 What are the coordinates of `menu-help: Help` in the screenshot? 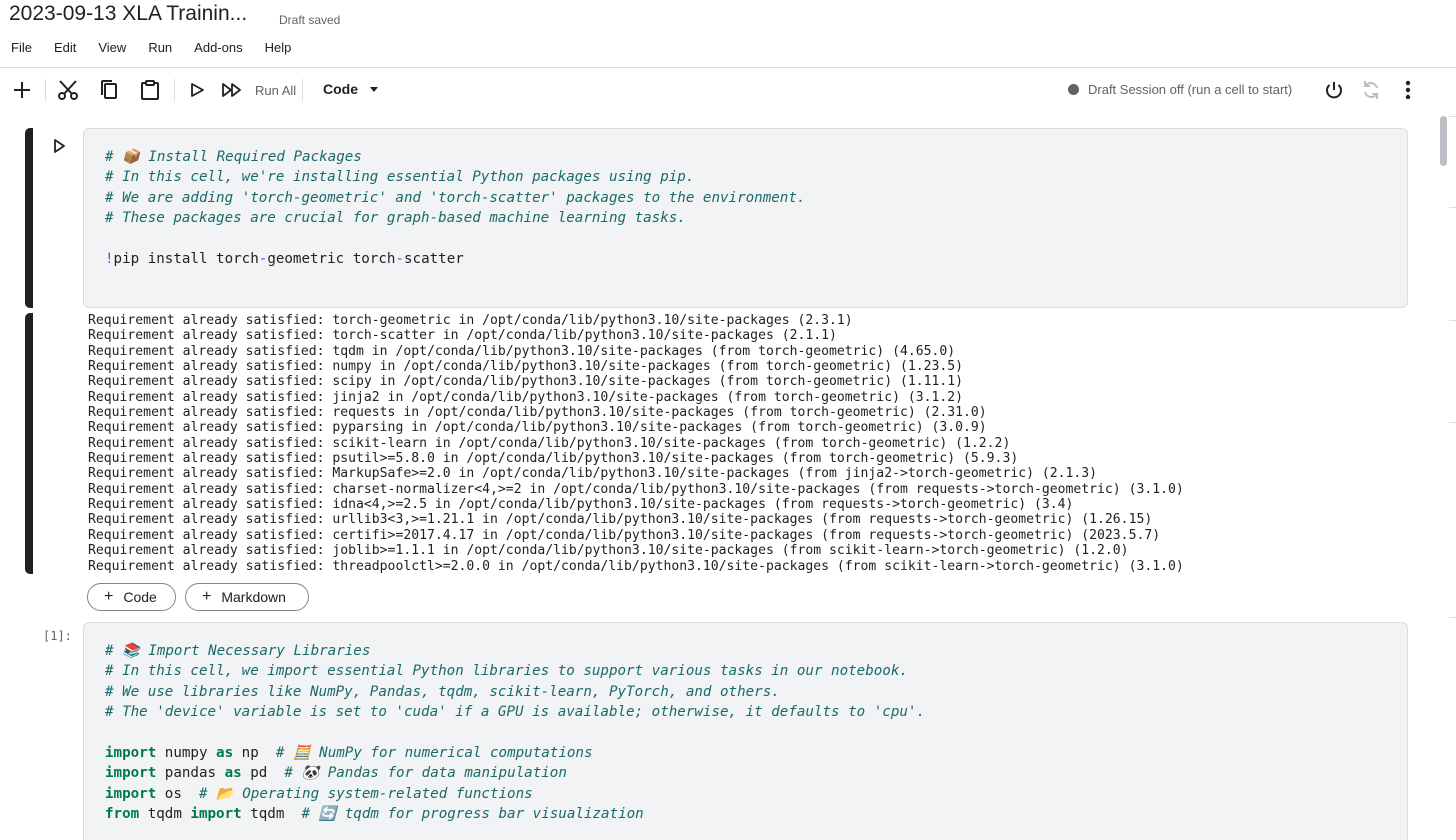 It's located at (278, 47).